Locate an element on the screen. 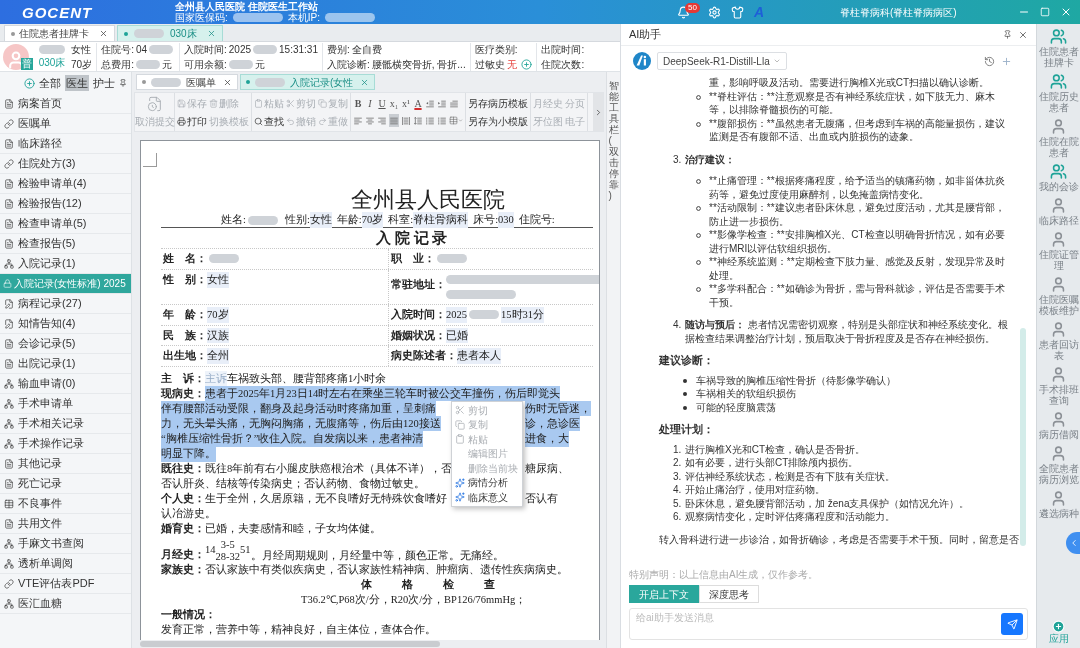 Image resolution: width=1080 pixels, height=648 pixels. record-item: 住院处方(3) is located at coordinates (65, 164).